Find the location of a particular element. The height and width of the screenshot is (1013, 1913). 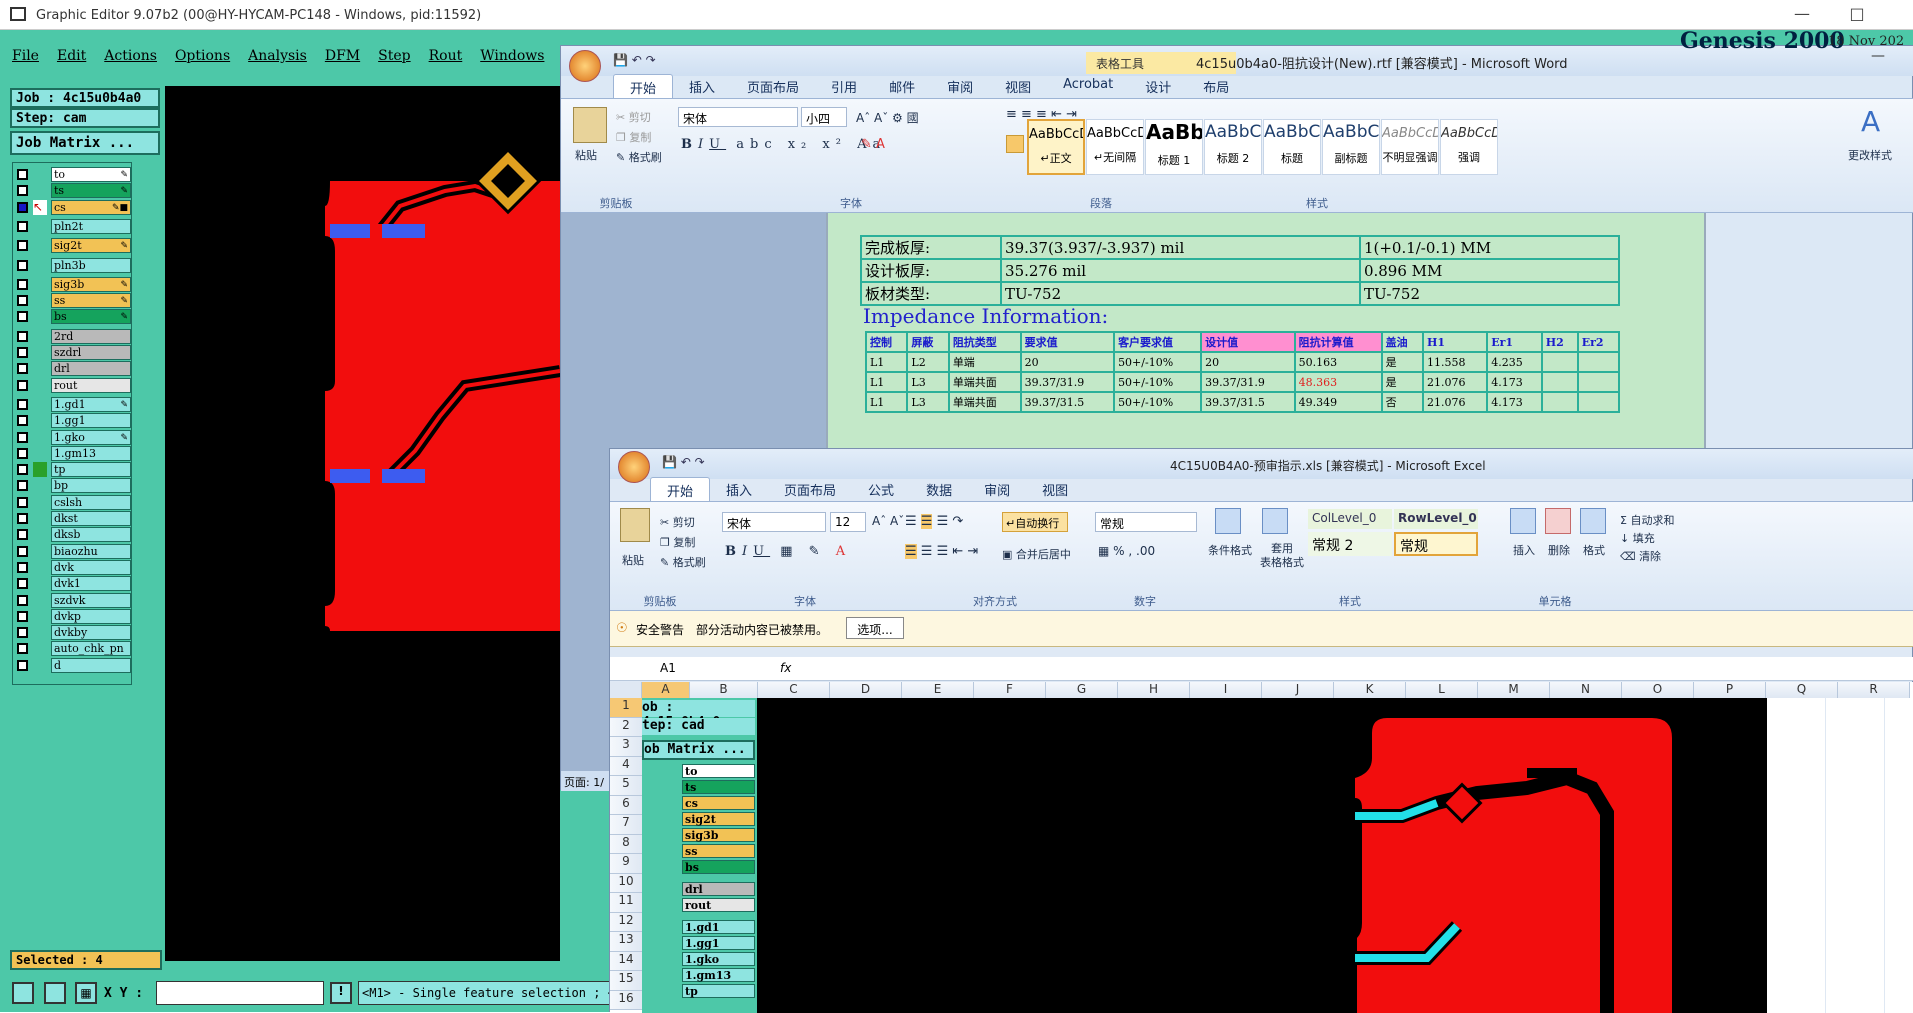

insert-cells-icon is located at coordinates (1523, 521).